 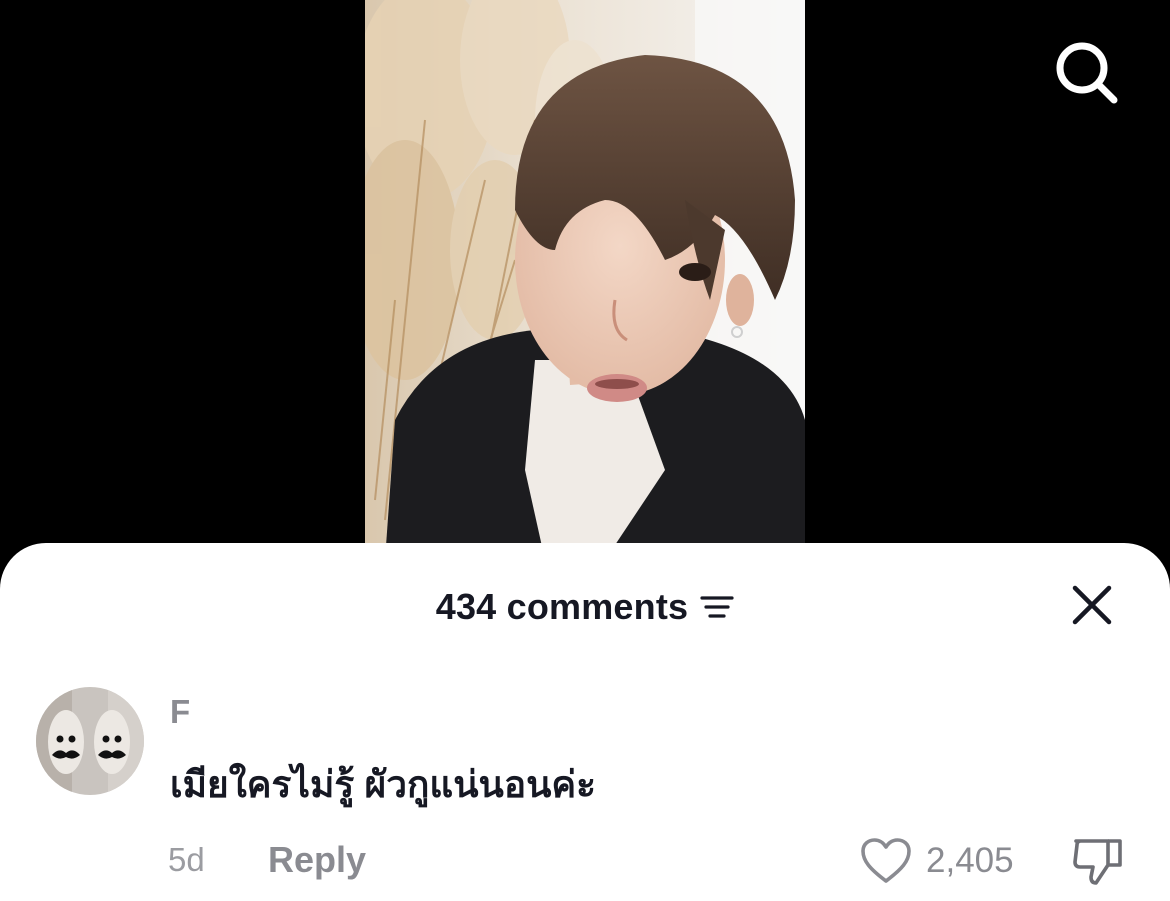 I want to click on like-button, so click(x=886, y=861).